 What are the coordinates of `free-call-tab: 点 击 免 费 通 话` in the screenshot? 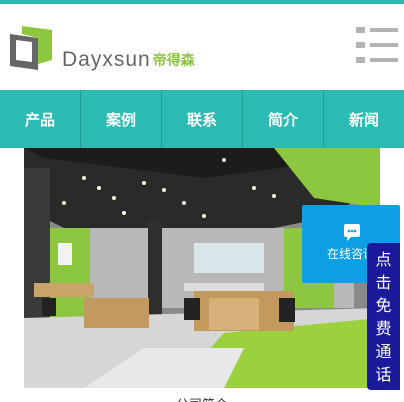 It's located at (383, 316).